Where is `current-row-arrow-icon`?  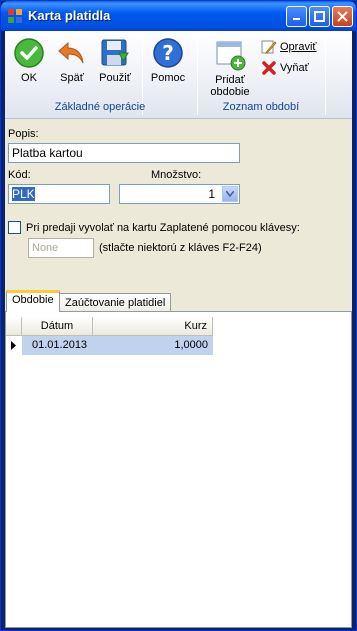
current-row-arrow-icon is located at coordinates (13, 345).